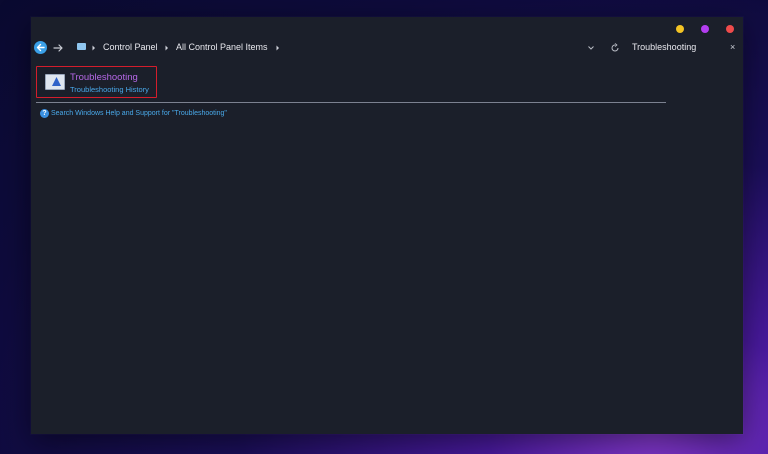 This screenshot has width=768, height=454. Describe the element at coordinates (222, 47) in the screenshot. I see `breadcrumb-all-items: All Control Panel Items` at that location.